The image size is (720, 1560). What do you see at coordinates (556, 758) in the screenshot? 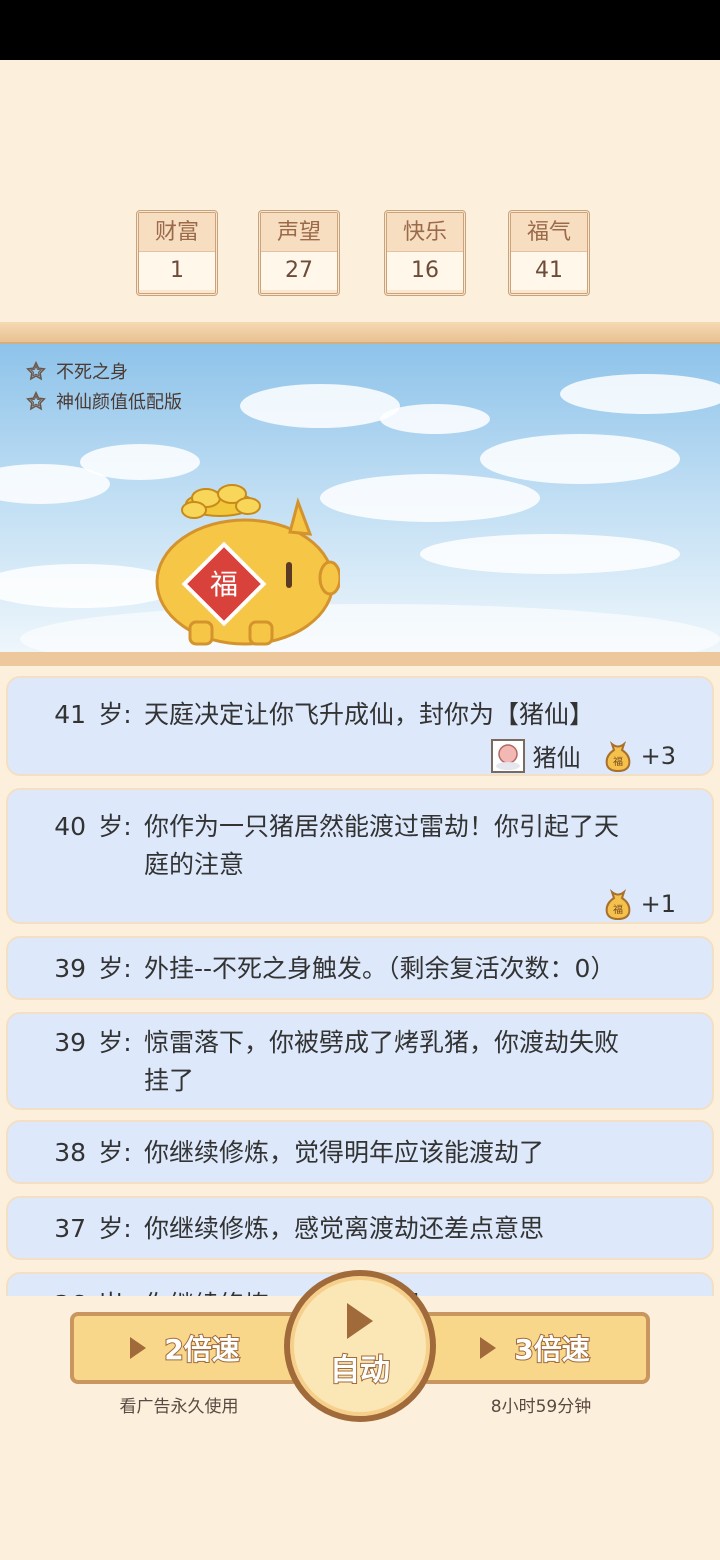
I see `reward-title: 猪仙` at bounding box center [556, 758].